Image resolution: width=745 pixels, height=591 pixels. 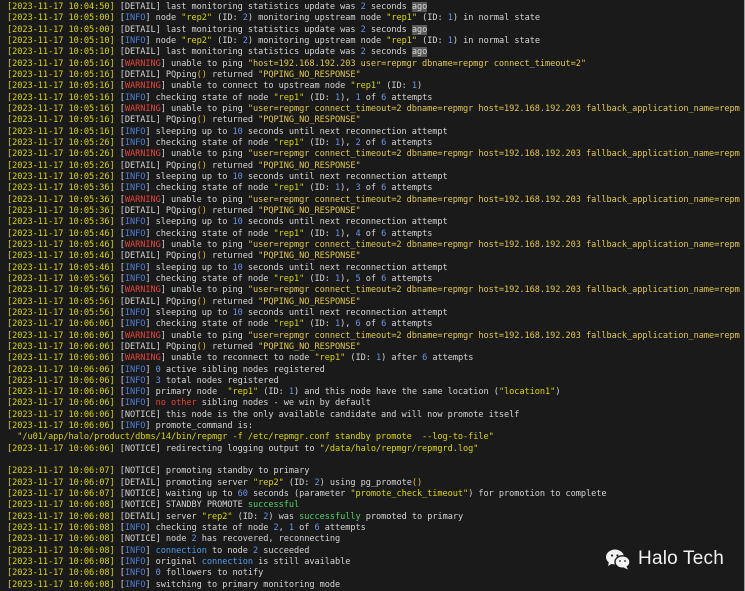 I want to click on log-timestamp: [2023-11-17 10:05:00], so click(x=61, y=29).